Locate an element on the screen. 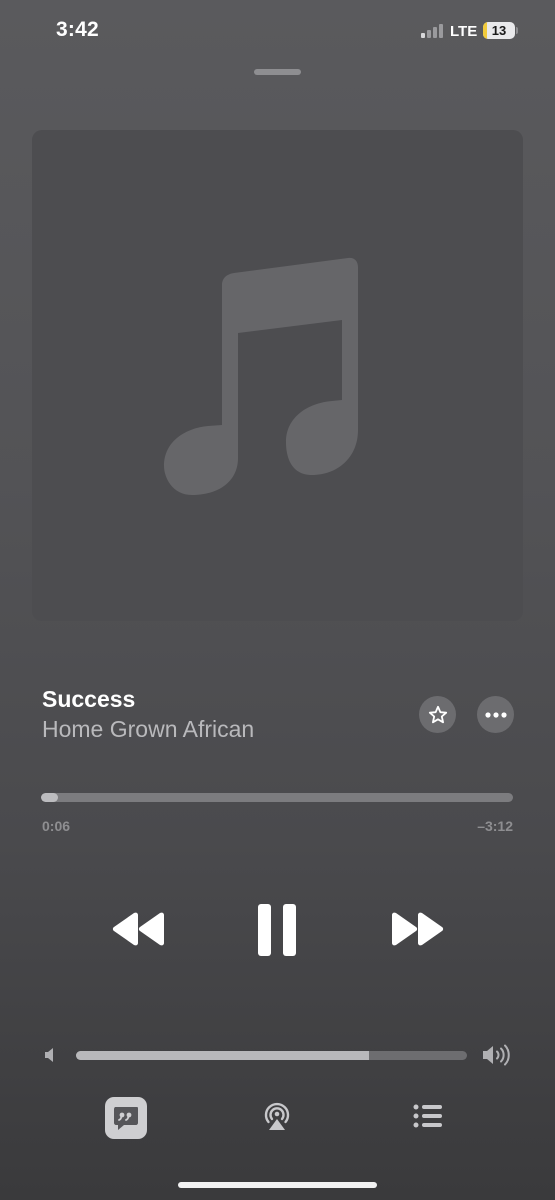 The width and height of the screenshot is (555, 1200). playback-progress-fill is located at coordinates (49, 797).